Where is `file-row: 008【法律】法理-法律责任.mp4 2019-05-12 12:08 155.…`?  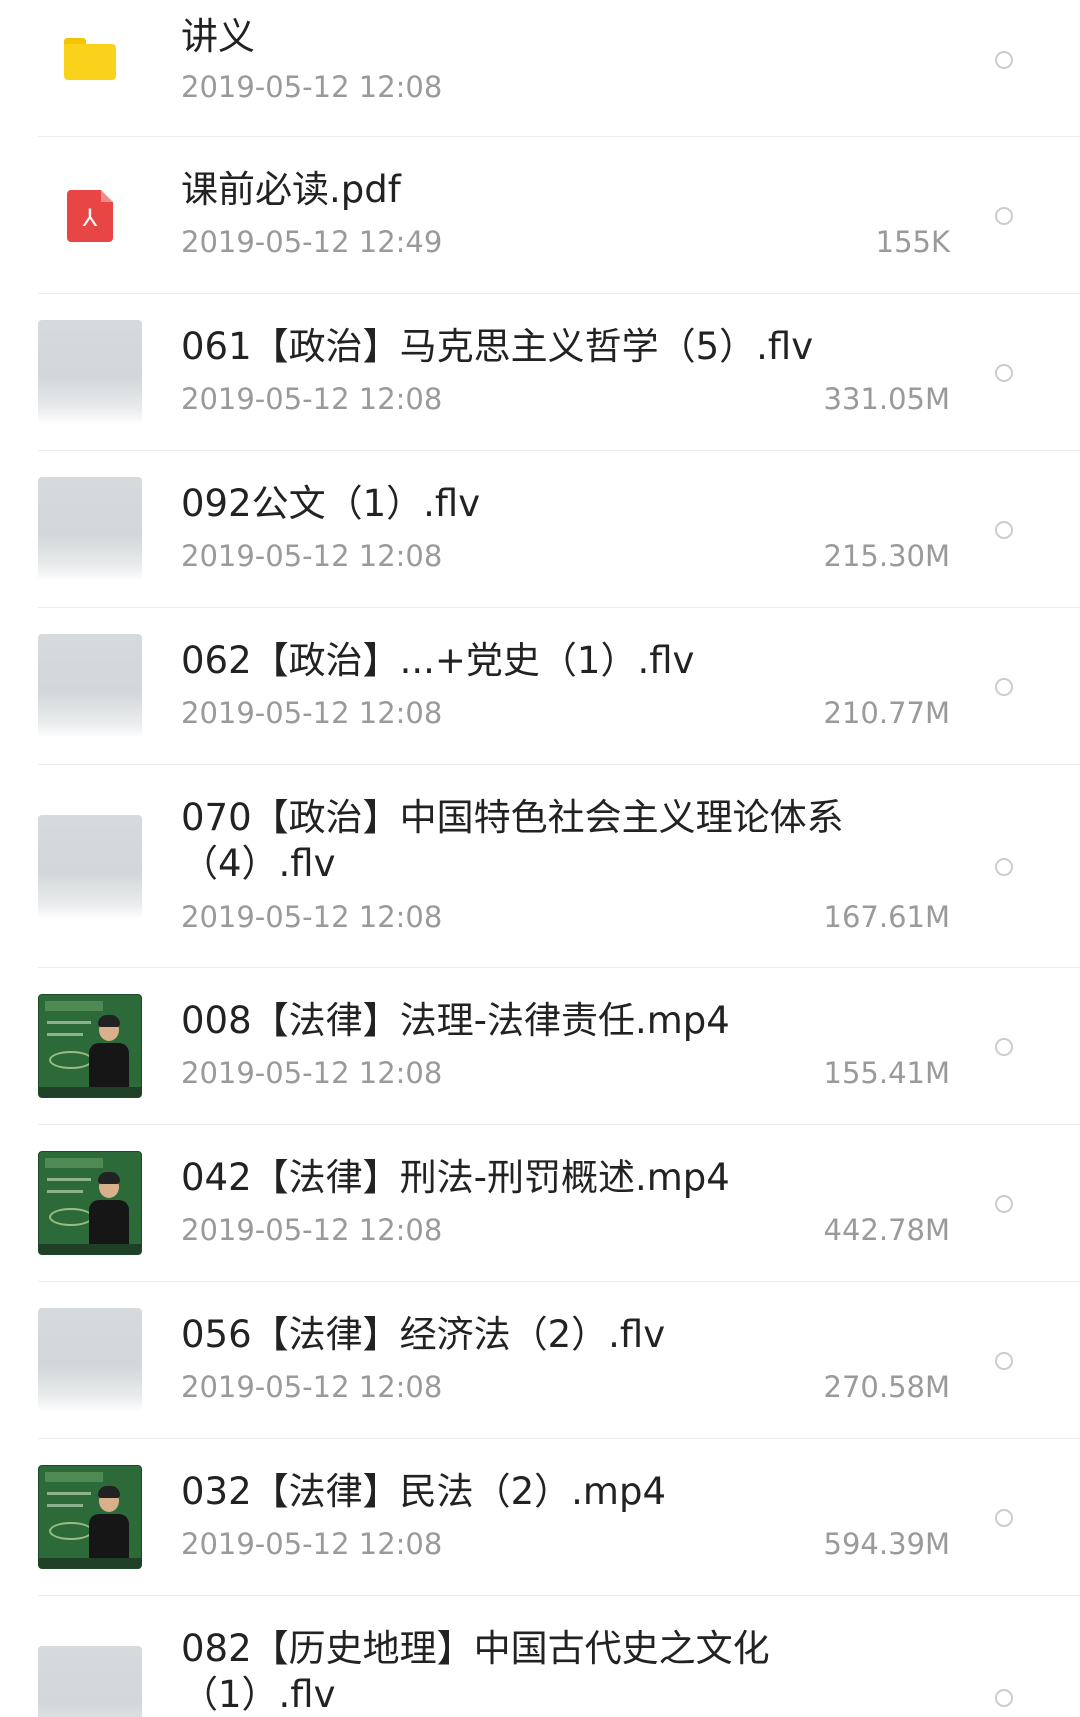 file-row: 008【法律】法理-法律责任.mp4 2019-05-12 12:08 155.… is located at coordinates (540, 1046).